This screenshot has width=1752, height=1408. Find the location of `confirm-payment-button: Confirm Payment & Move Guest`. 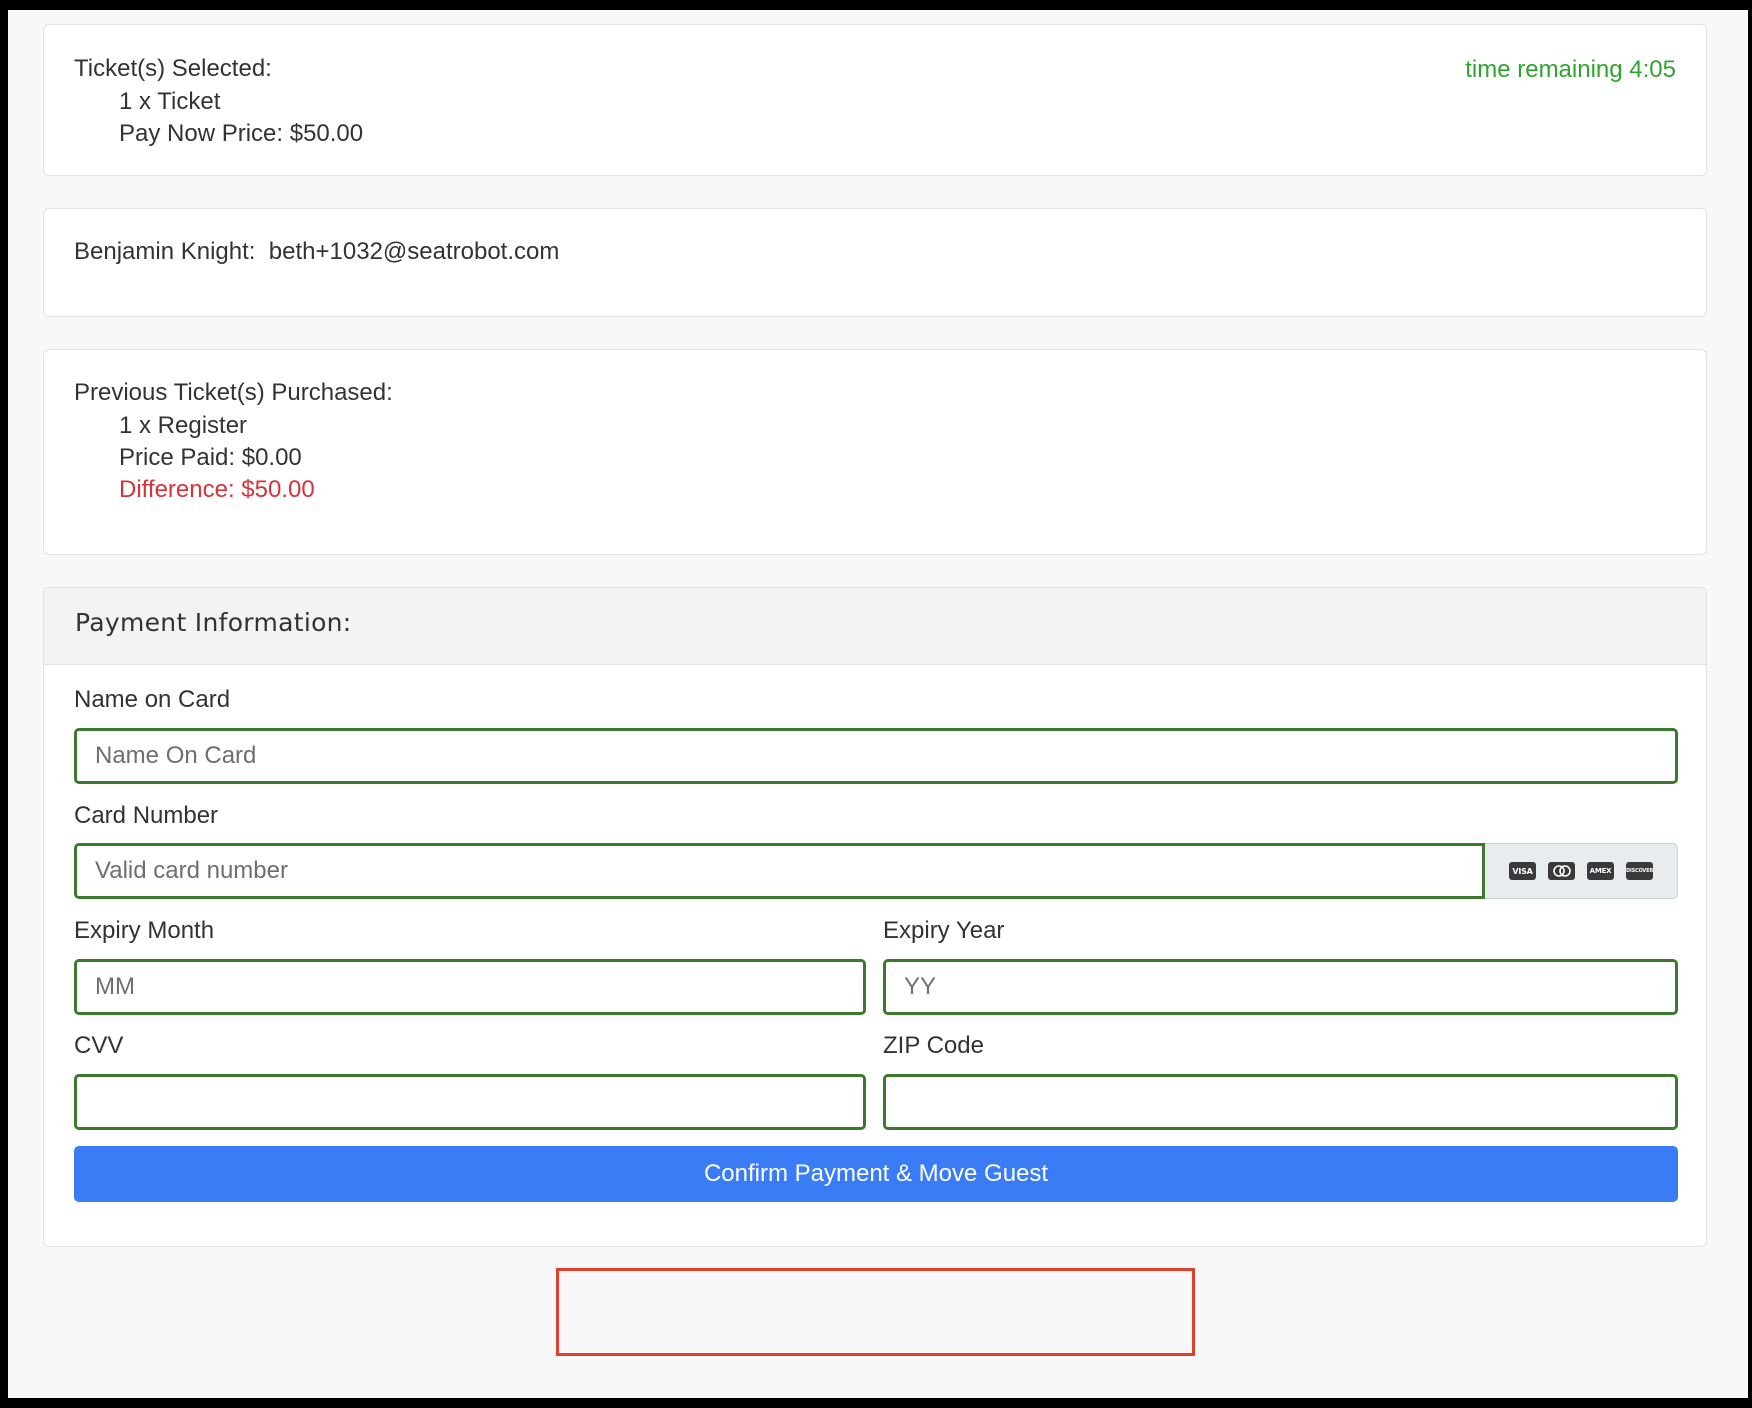

confirm-payment-button: Confirm Payment & Move Guest is located at coordinates (876, 1174).